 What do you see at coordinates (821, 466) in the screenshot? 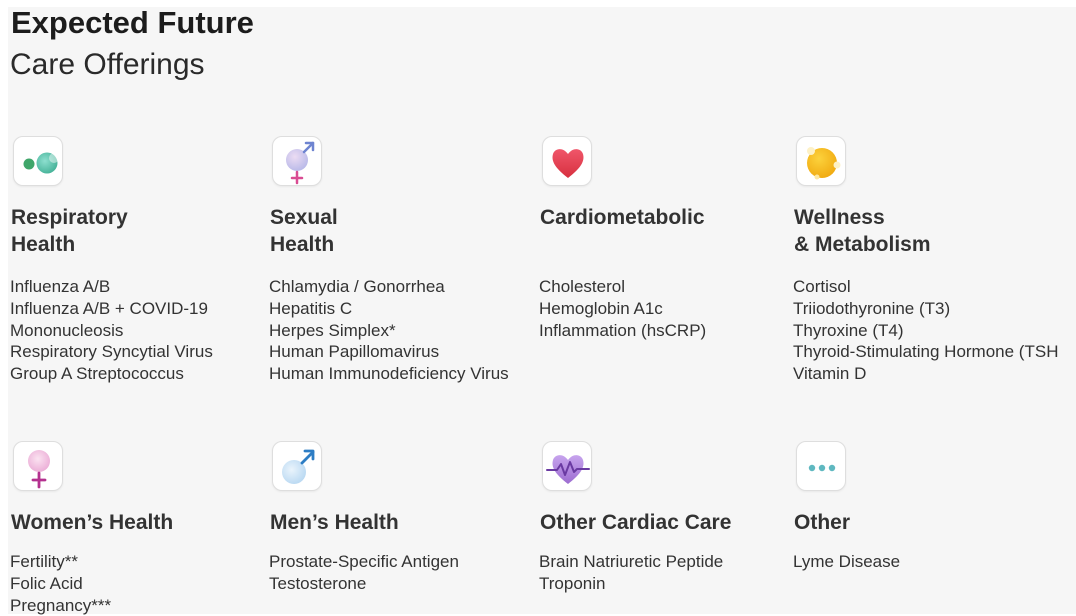
I see `ellipsis-icon` at bounding box center [821, 466].